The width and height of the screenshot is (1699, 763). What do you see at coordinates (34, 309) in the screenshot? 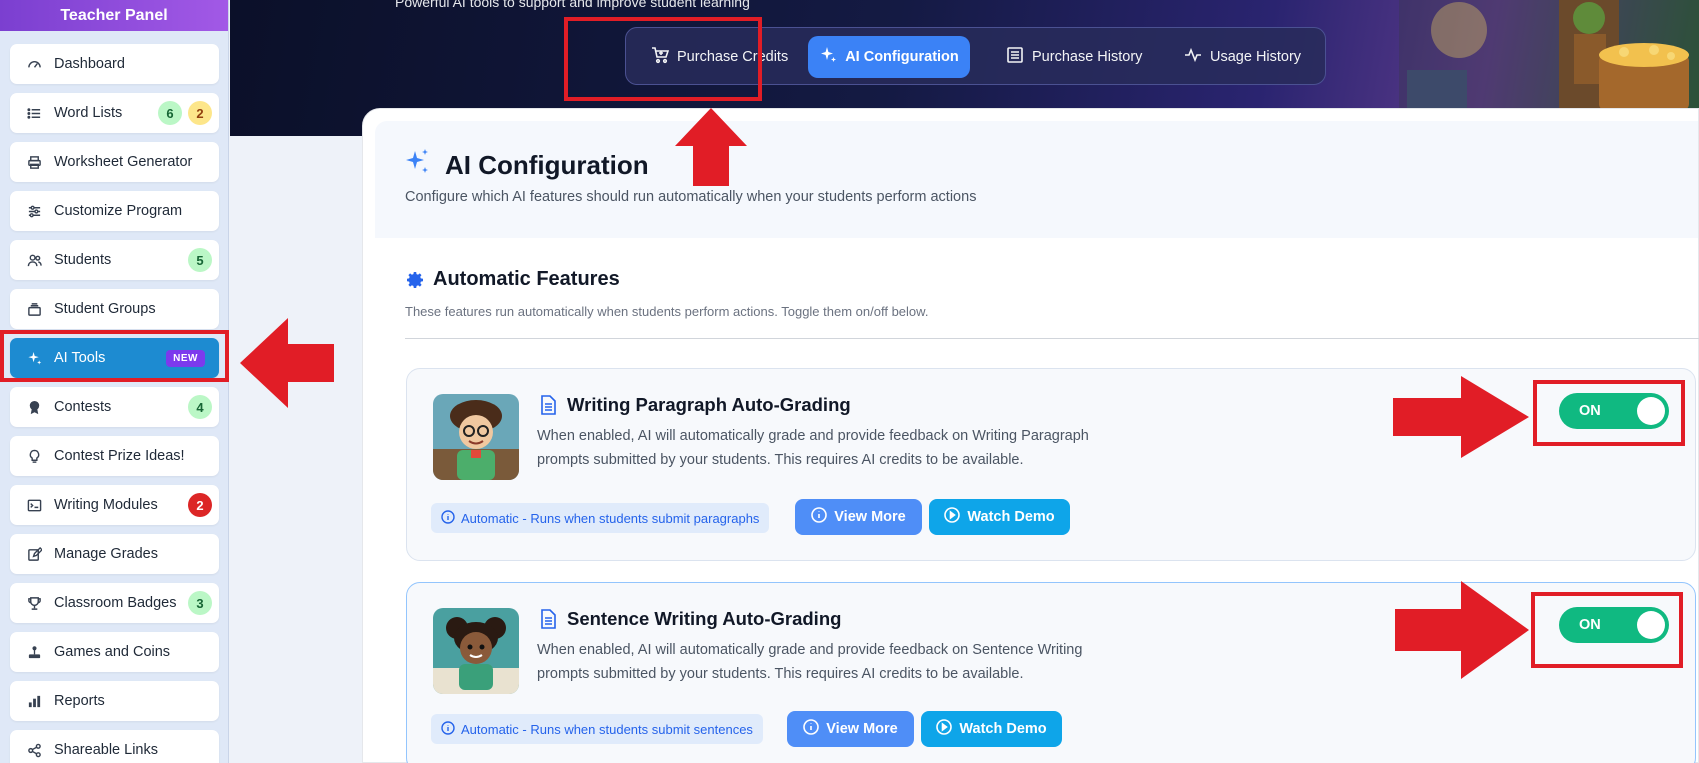
I see `groups-icon` at bounding box center [34, 309].